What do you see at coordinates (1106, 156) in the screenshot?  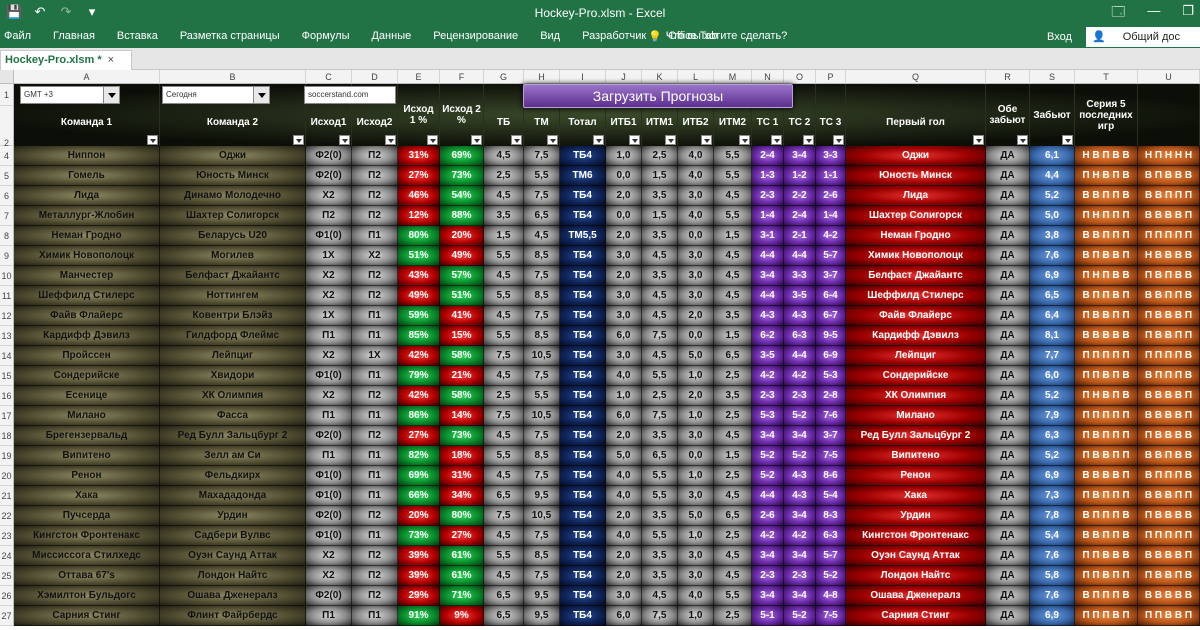 I see `table-cell: Н В П В В` at bounding box center [1106, 156].